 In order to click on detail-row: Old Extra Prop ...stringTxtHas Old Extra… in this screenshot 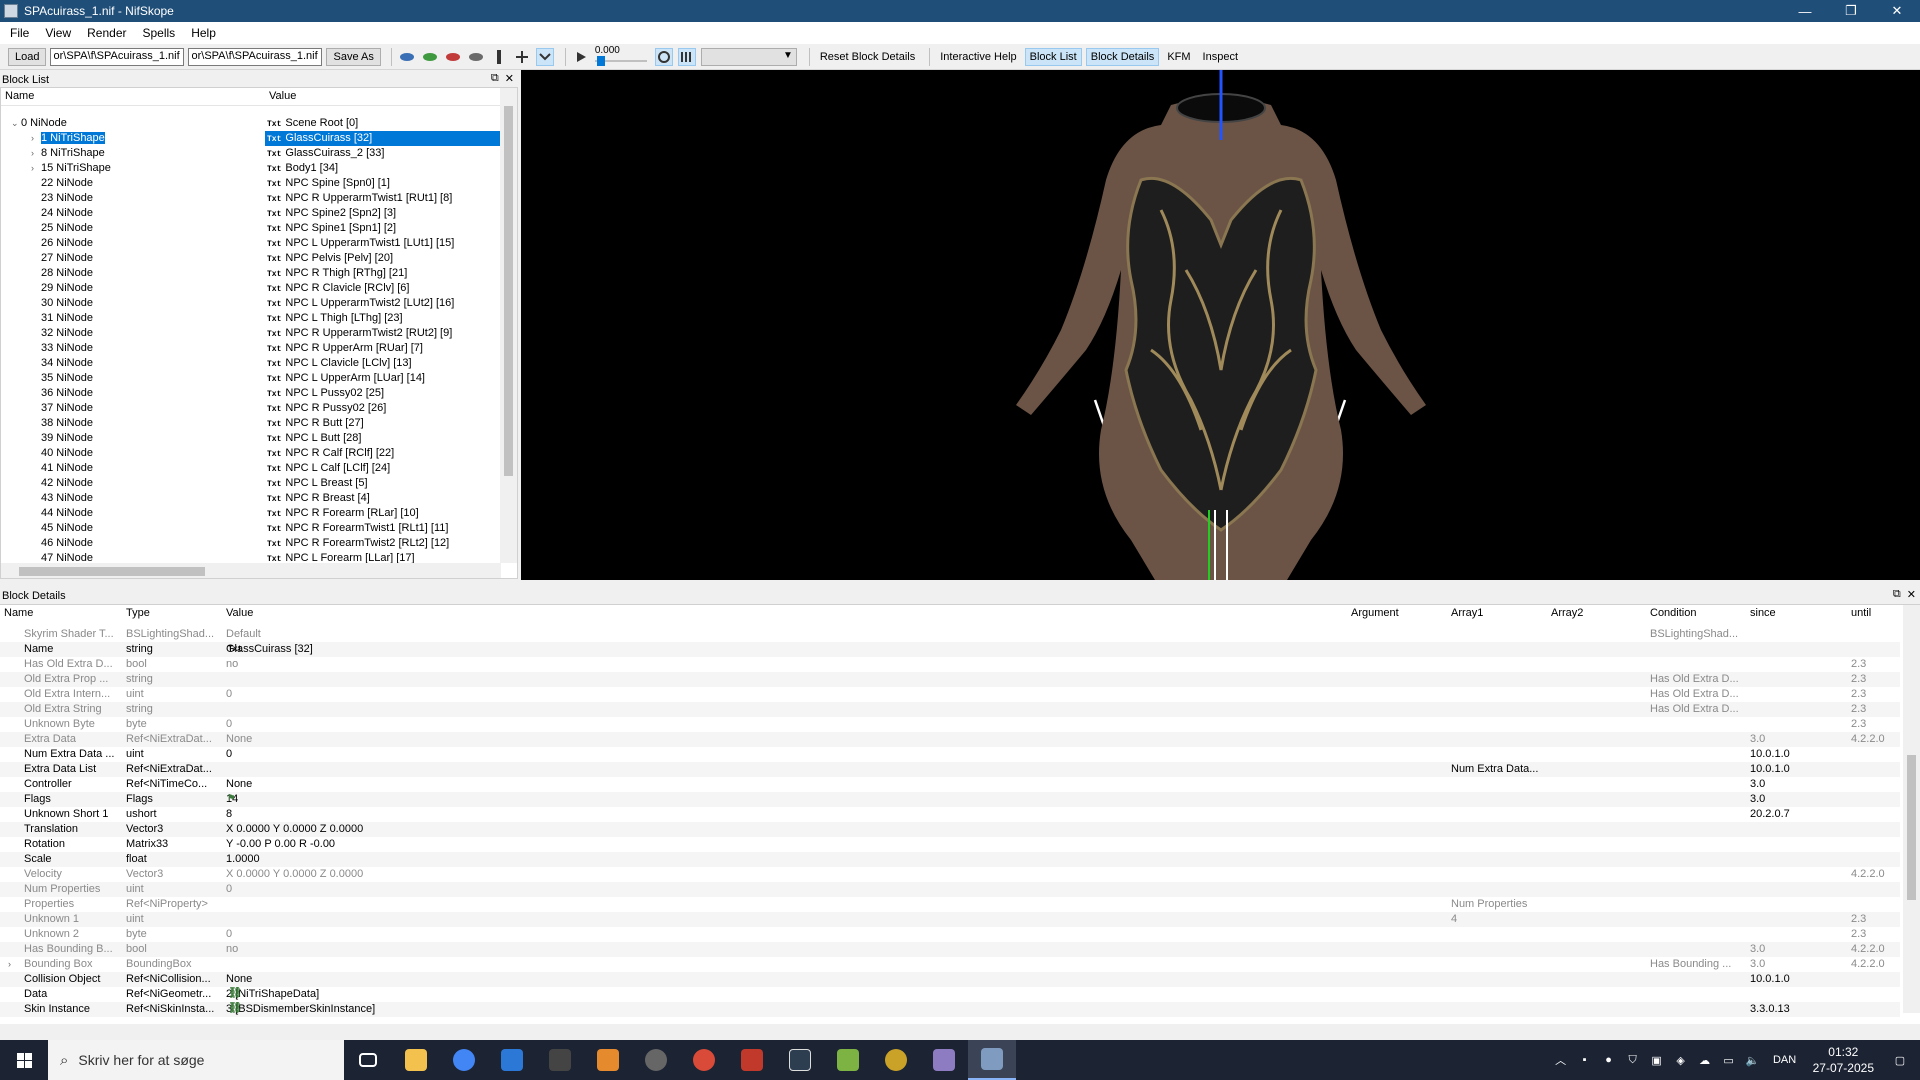, I will do `click(950, 679)`.